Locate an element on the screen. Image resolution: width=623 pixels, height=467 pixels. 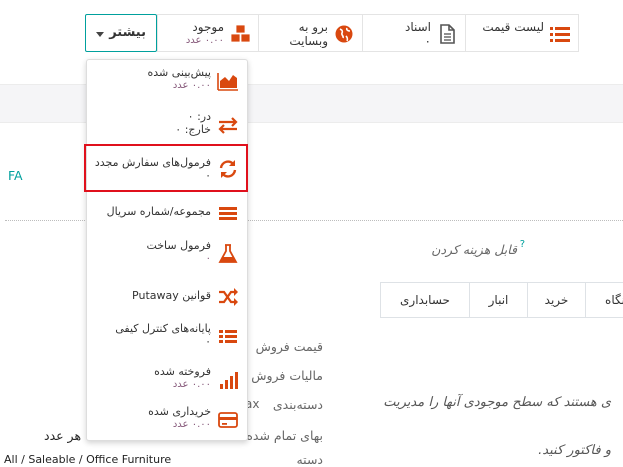
menu-item-putaway-rules: قوانین Putaway is located at coordinates (167, 297).